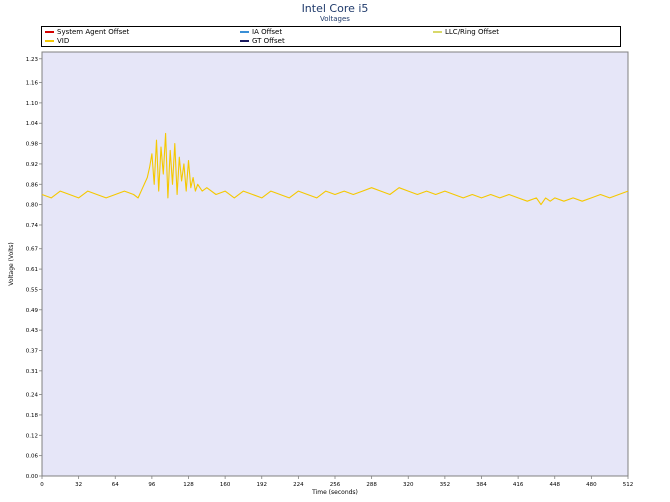 The height and width of the screenshot is (502, 670). What do you see at coordinates (32, 145) in the screenshot?
I see `y-tick-label: 0.98` at bounding box center [32, 145].